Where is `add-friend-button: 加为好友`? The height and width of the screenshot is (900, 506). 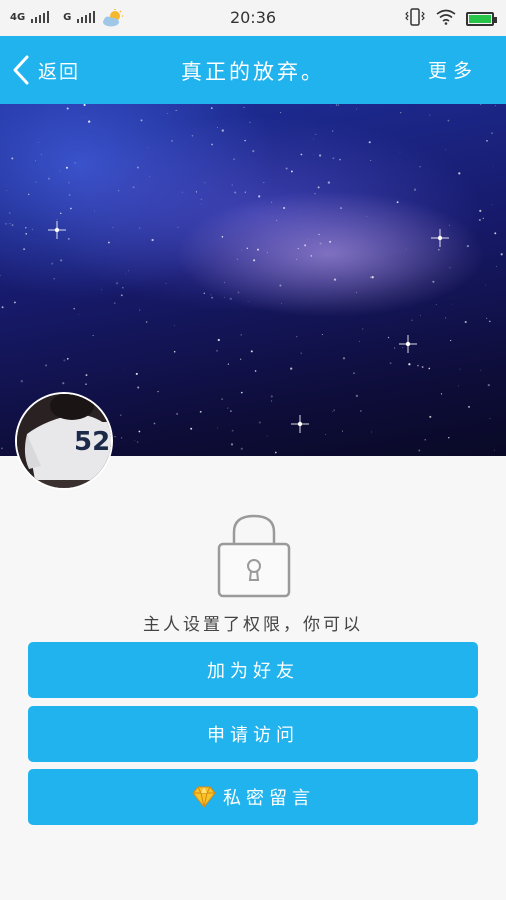 add-friend-button: 加为好友 is located at coordinates (253, 670).